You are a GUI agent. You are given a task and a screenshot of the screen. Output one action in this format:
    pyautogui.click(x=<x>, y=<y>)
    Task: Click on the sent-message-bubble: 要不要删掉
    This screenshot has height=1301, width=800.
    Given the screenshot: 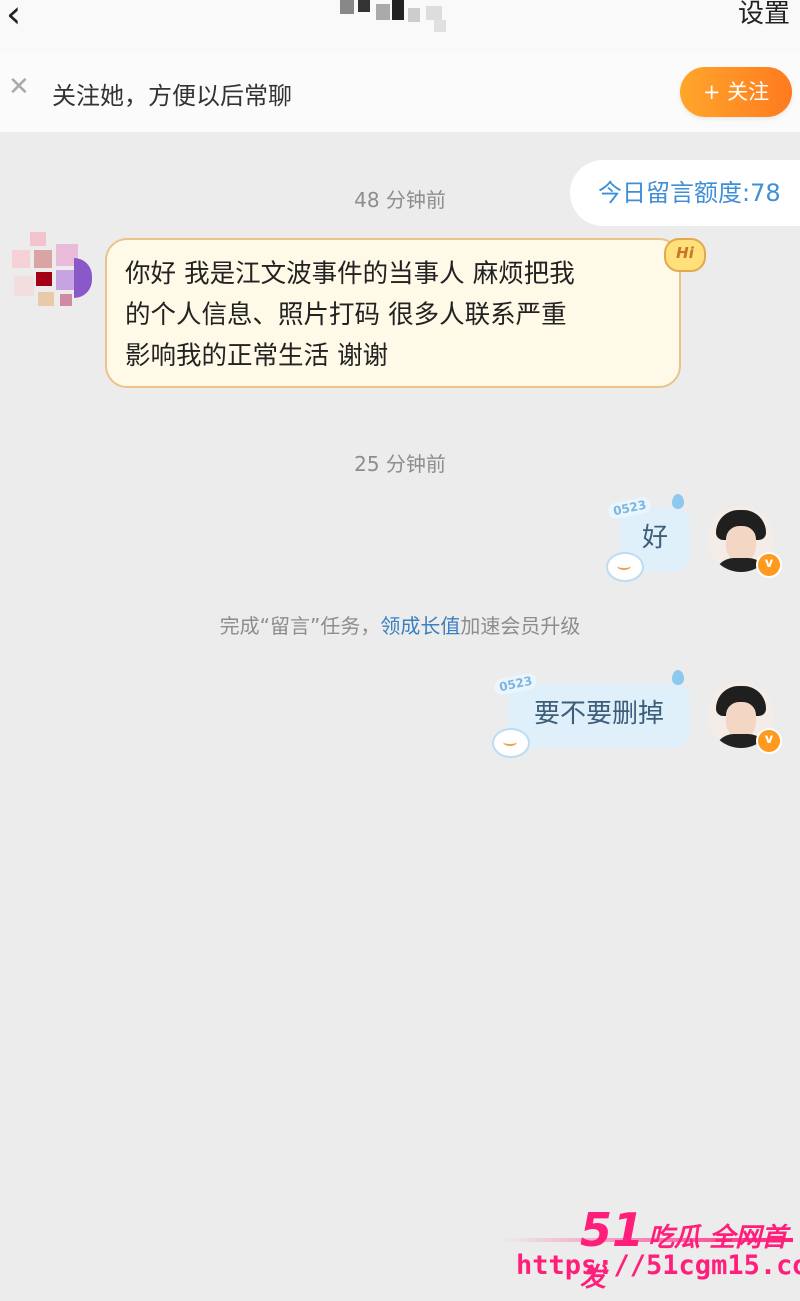 What is the action you would take?
    pyautogui.click(x=599, y=716)
    